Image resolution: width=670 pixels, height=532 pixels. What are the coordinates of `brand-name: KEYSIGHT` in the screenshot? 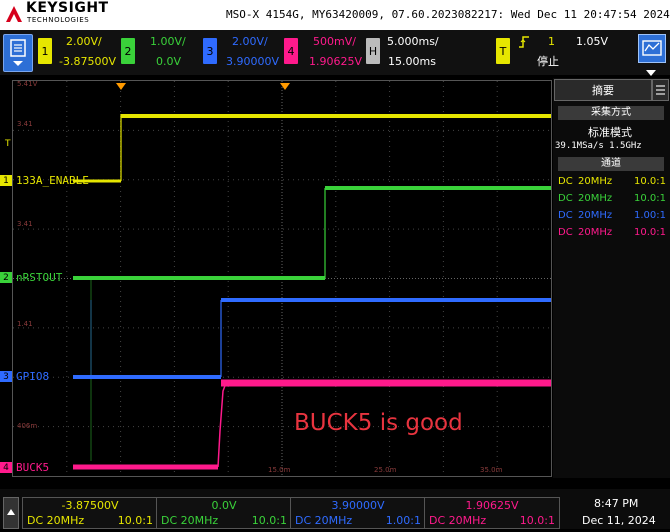 It's located at (67, 8).